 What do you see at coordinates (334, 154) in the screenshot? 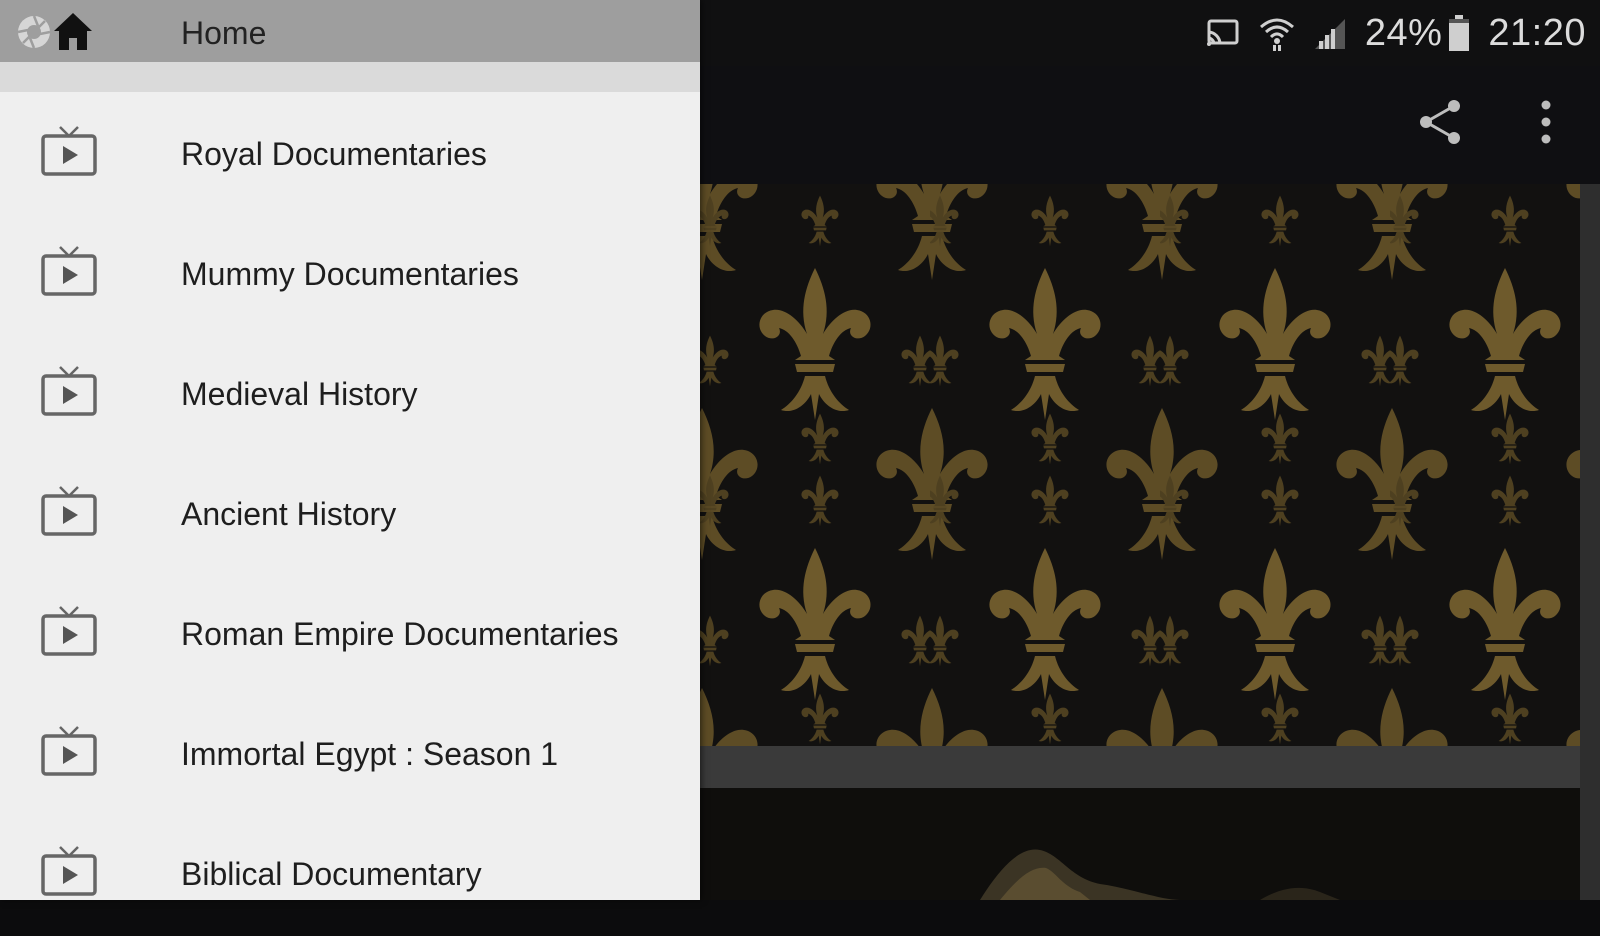
I see `drawer-item-label: Royal Documentaries` at bounding box center [334, 154].